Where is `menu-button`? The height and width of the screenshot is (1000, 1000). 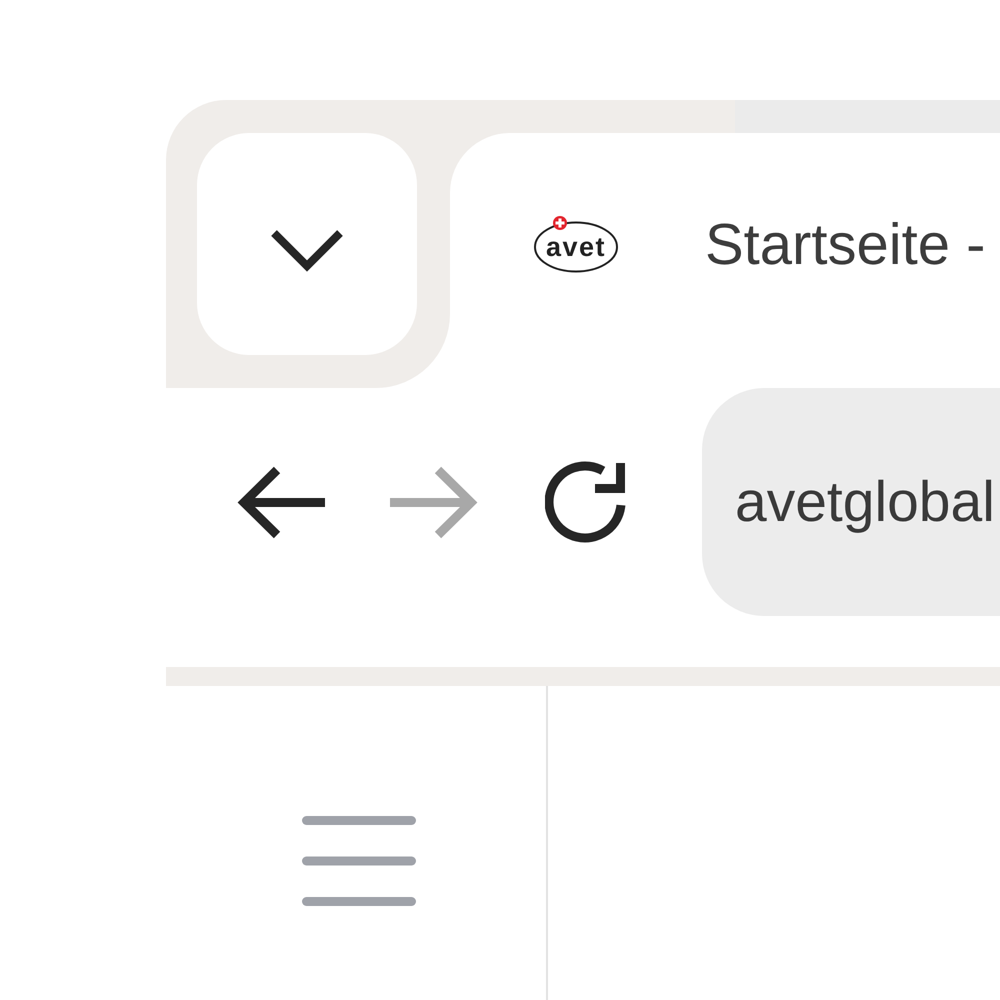
menu-button is located at coordinates (359, 861).